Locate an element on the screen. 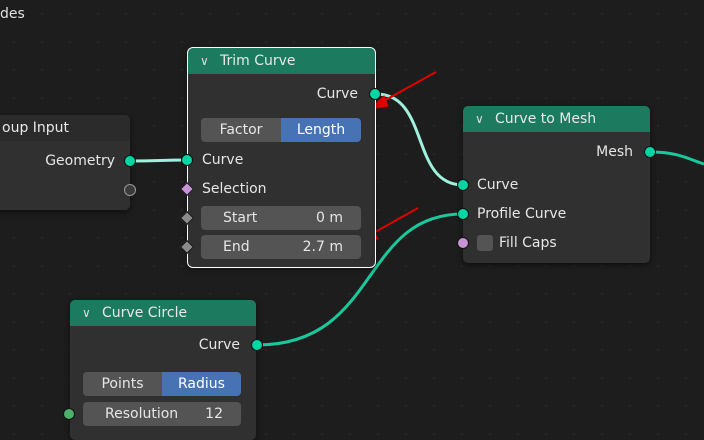  group-input-geometry-label: Geometry is located at coordinates (80, 161).